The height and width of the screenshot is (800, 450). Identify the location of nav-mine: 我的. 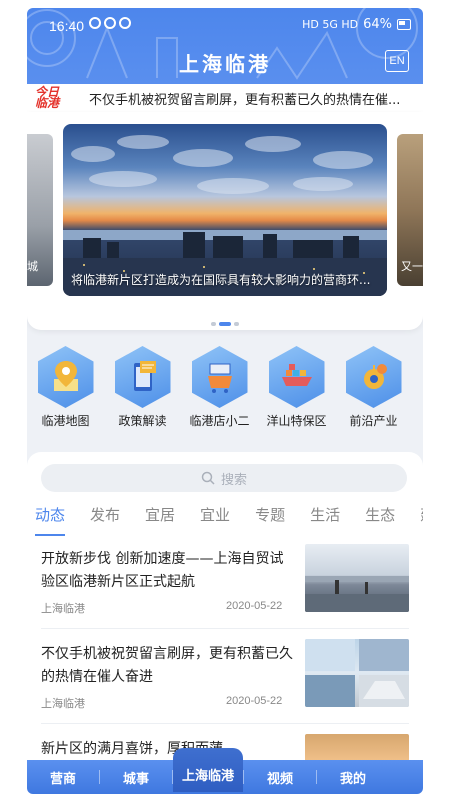
(353, 777).